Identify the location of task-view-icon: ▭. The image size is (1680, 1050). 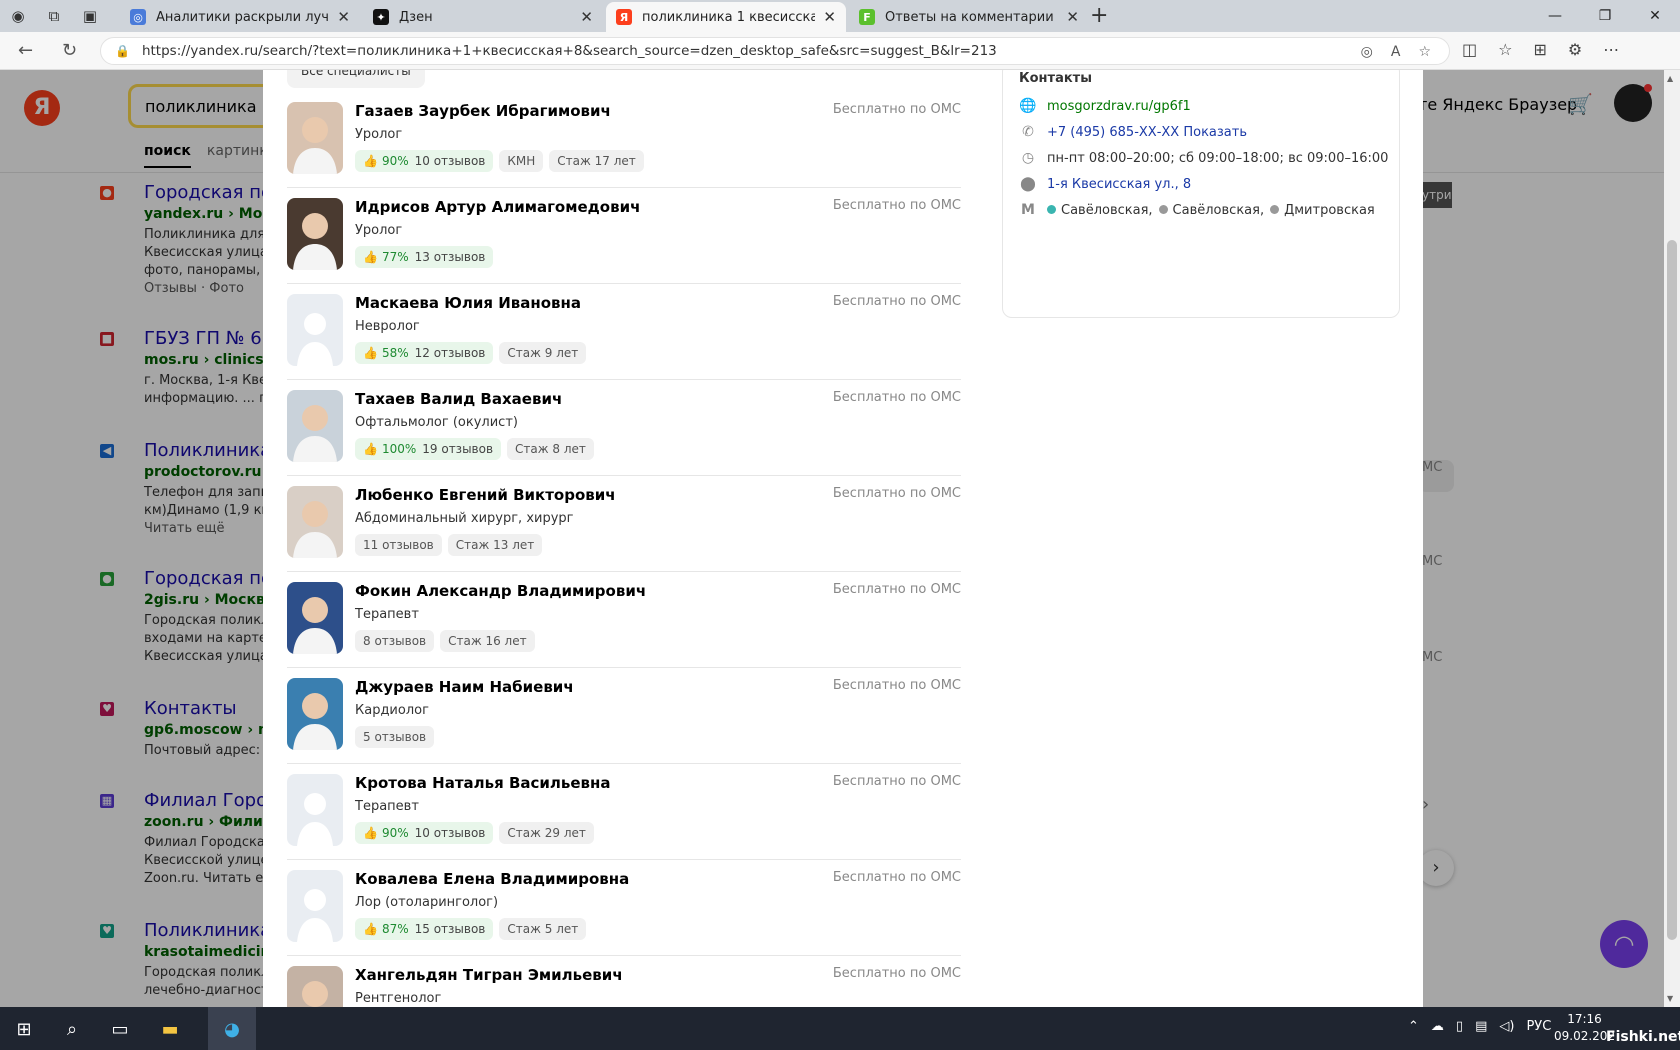
(120, 1029).